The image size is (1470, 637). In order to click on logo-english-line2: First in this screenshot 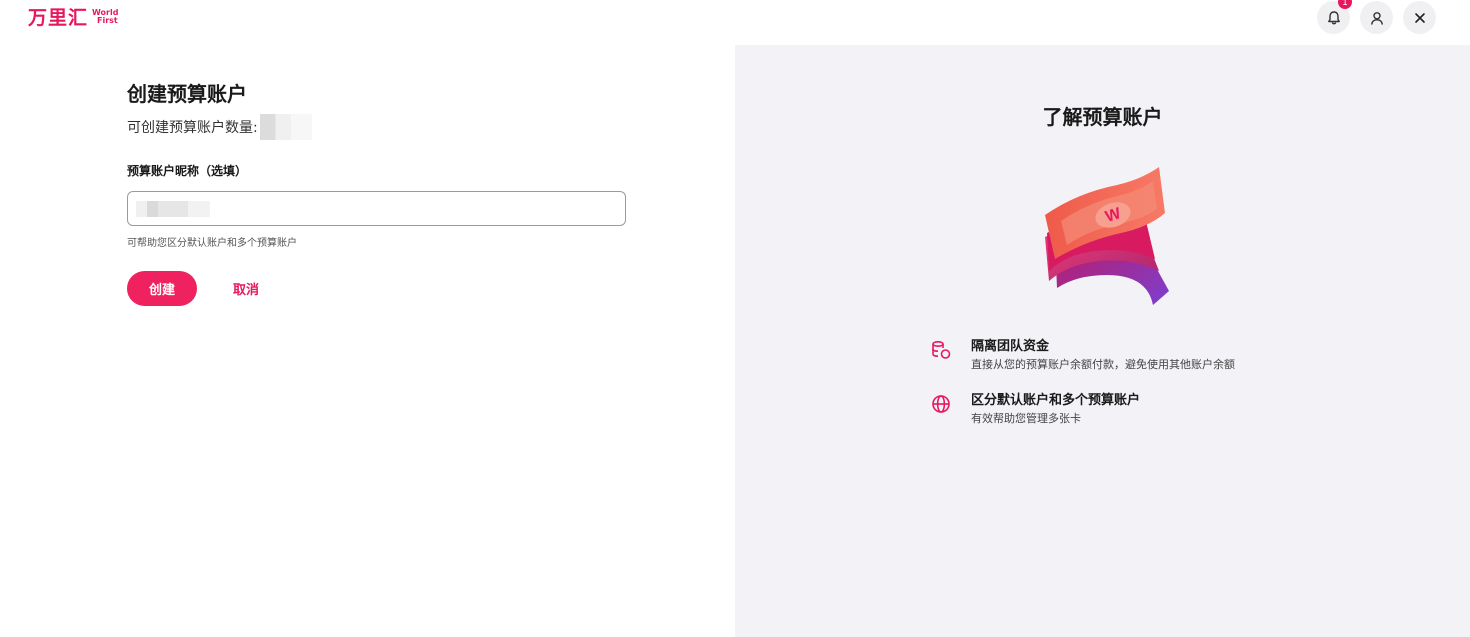, I will do `click(107, 20)`.